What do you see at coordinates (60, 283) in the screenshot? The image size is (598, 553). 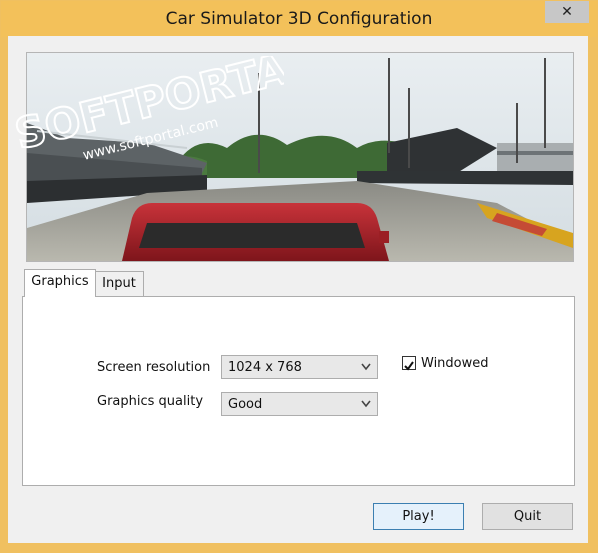 I see `tab-graphics: Graphics` at bounding box center [60, 283].